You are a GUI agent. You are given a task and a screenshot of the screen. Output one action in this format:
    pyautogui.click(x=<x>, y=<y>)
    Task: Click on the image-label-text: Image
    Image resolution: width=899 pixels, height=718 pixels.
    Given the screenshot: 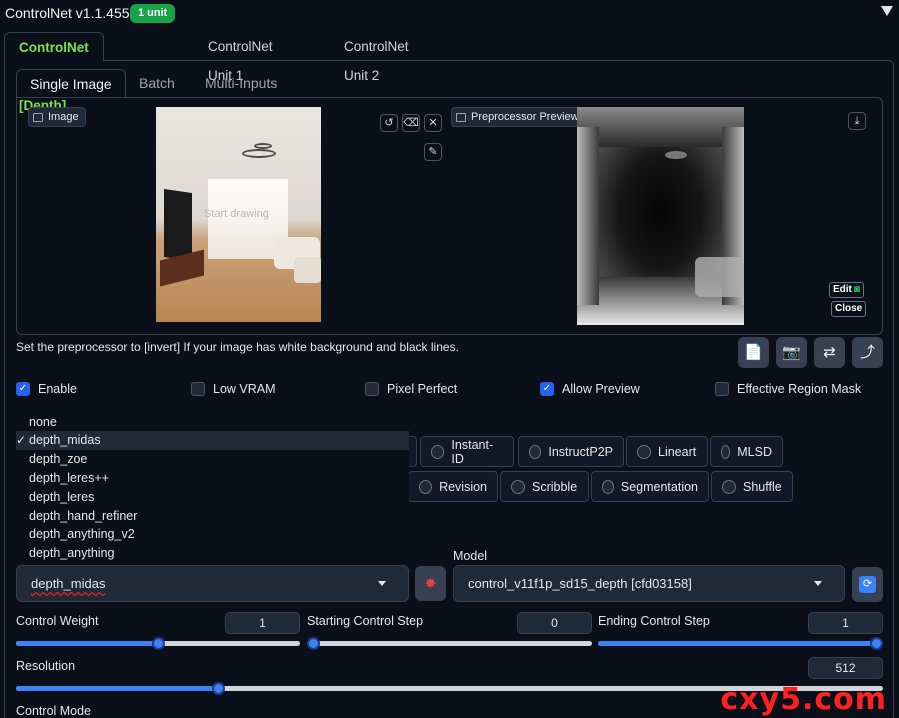 What is the action you would take?
    pyautogui.click(x=63, y=117)
    